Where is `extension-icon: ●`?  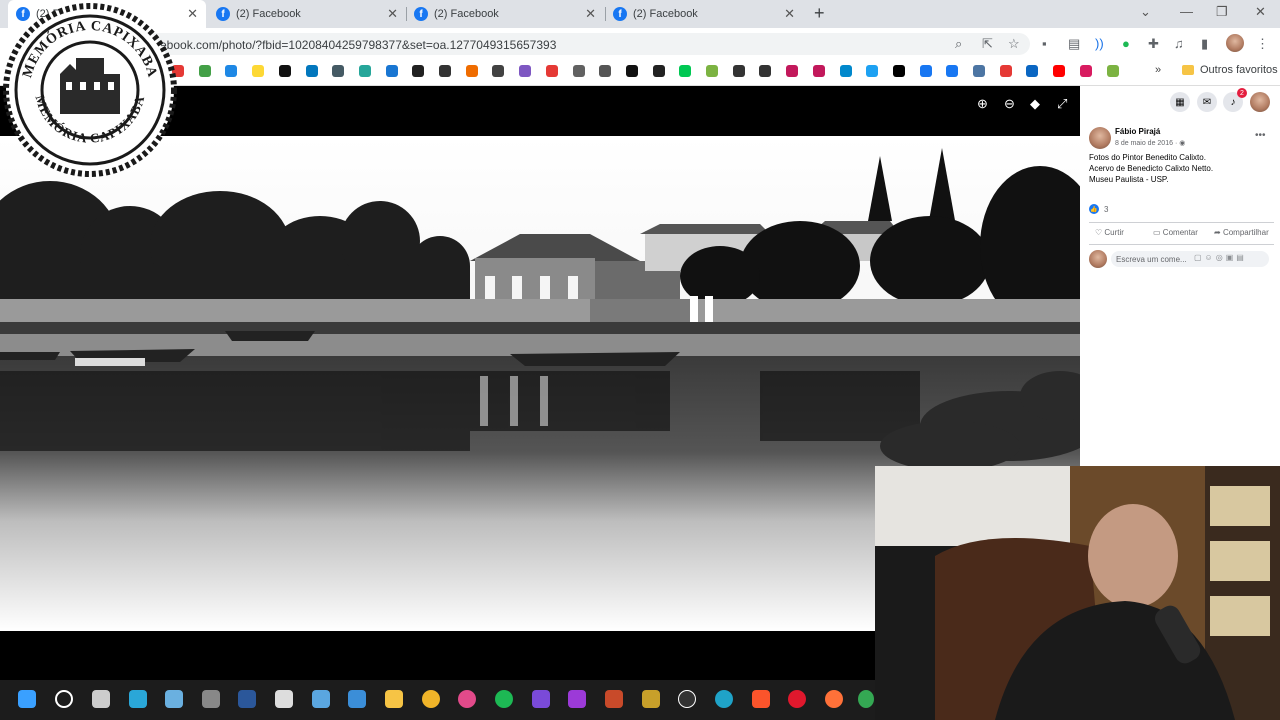 extension-icon: ● is located at coordinates (1126, 43).